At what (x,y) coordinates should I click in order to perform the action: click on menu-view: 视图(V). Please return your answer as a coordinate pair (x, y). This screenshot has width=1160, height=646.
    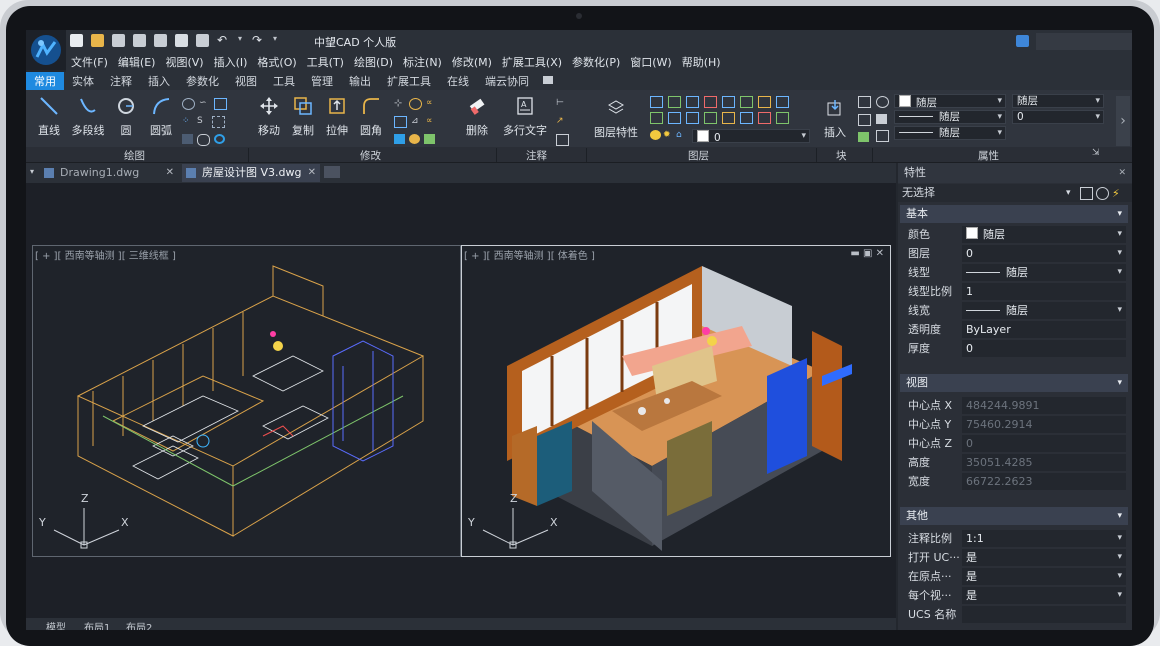
    Looking at the image, I should click on (184, 62).